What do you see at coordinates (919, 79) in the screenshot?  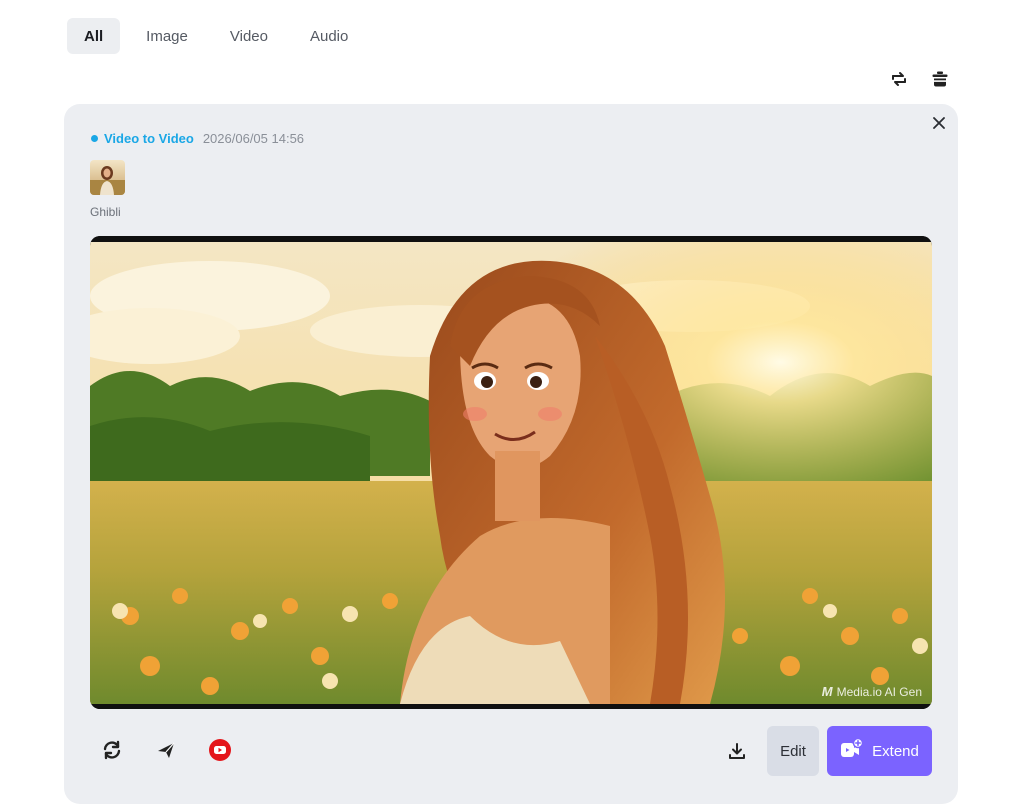 I see `top-actions` at bounding box center [919, 79].